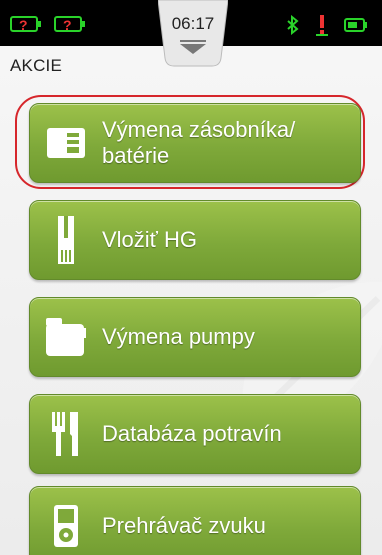  Describe the element at coordinates (49, 24) in the screenshot. I see `status-left-icons: ? ?` at that location.